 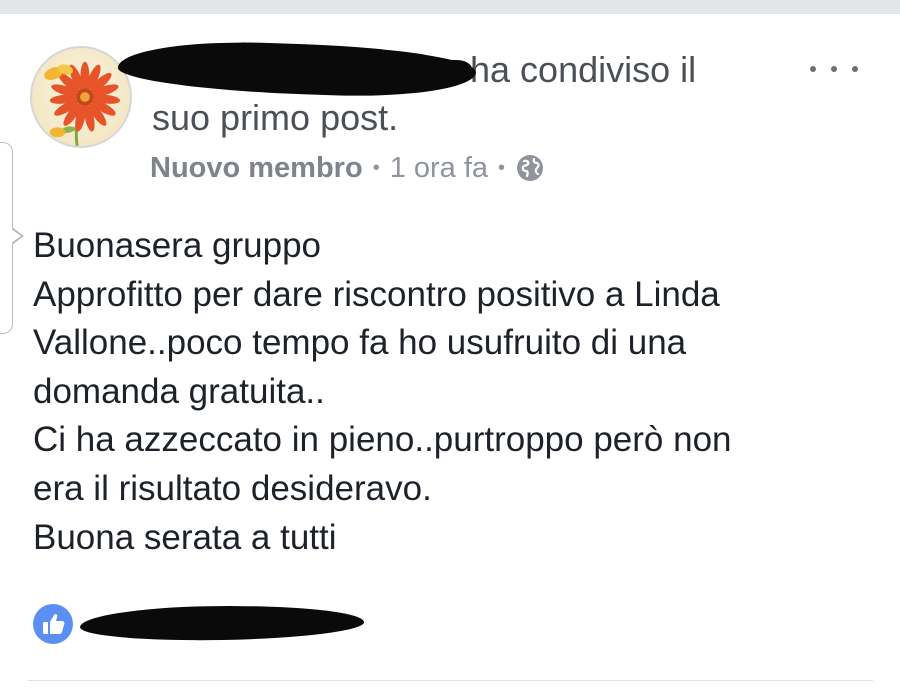 I want to click on avatar, so click(x=81, y=97).